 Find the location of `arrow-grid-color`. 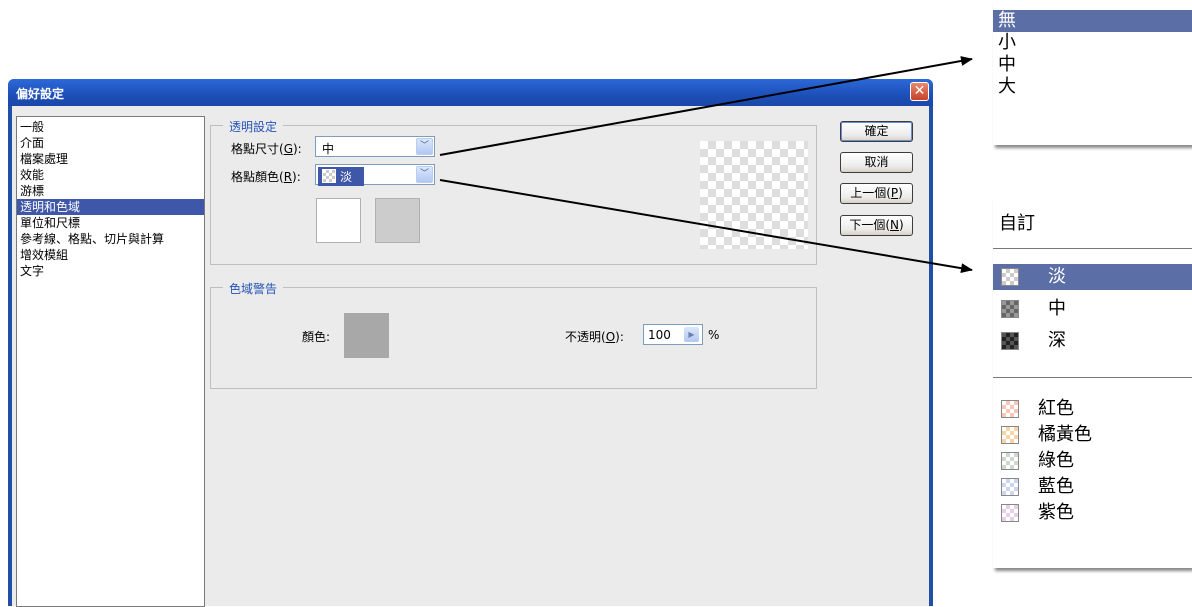

arrow-grid-color is located at coordinates (706, 226).